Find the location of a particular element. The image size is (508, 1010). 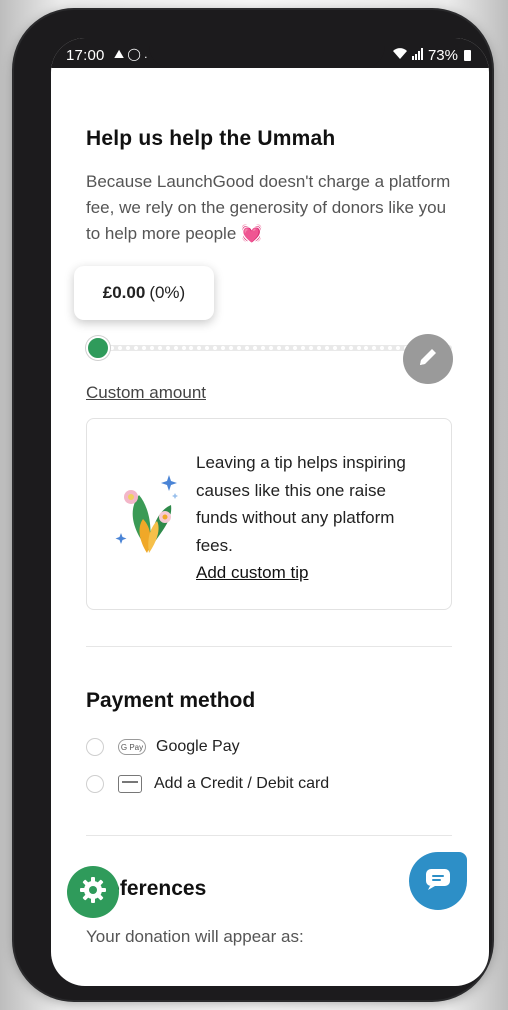

plant-illustration is located at coordinates (148, 514).